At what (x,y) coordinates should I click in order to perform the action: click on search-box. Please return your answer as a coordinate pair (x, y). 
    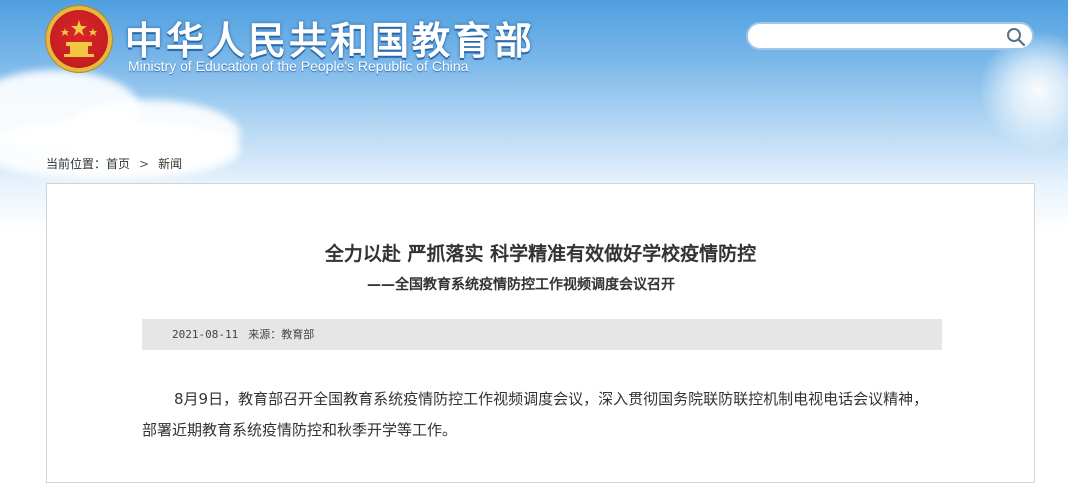
    Looking at the image, I should click on (890, 36).